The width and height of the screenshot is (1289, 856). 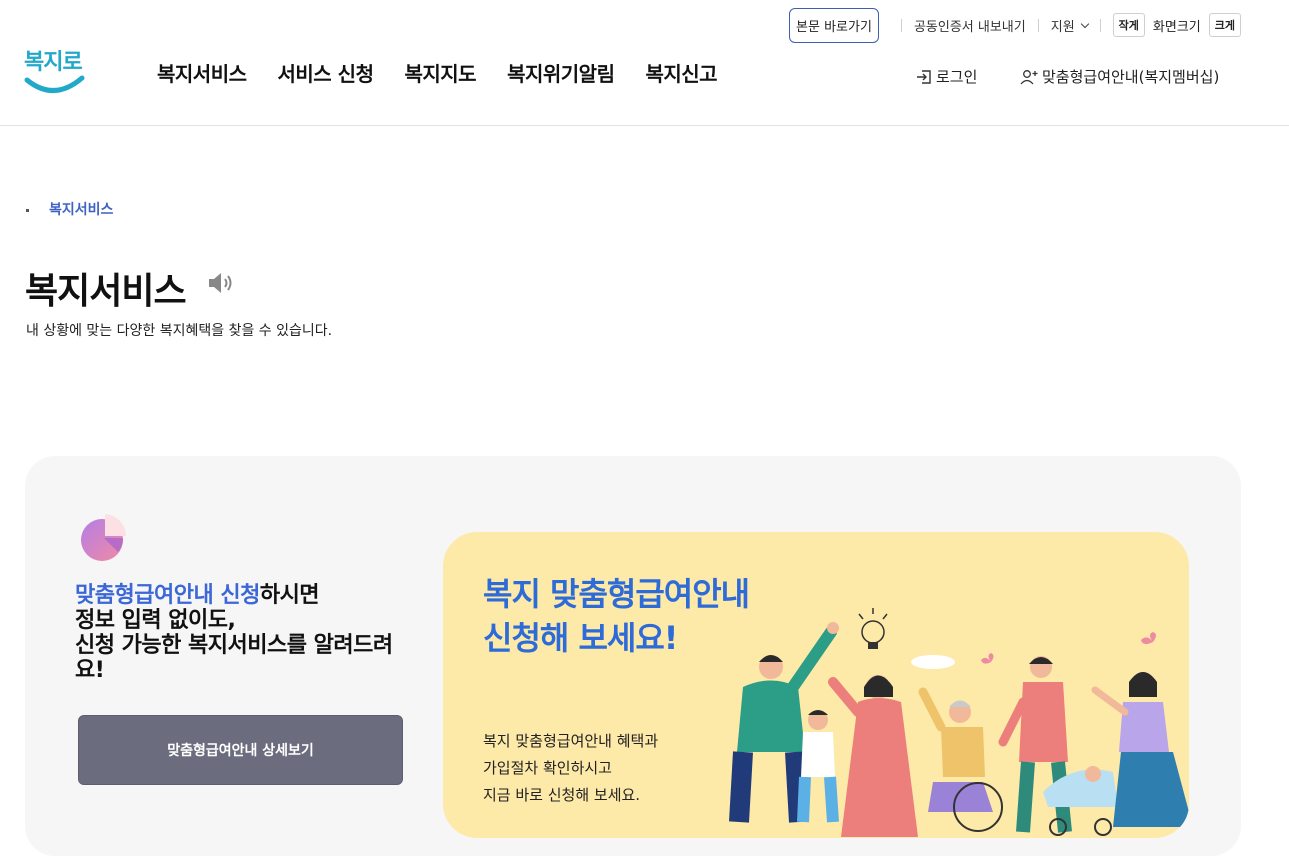 What do you see at coordinates (834, 25) in the screenshot?
I see `skip-to-content-link: 본문 바로가기` at bounding box center [834, 25].